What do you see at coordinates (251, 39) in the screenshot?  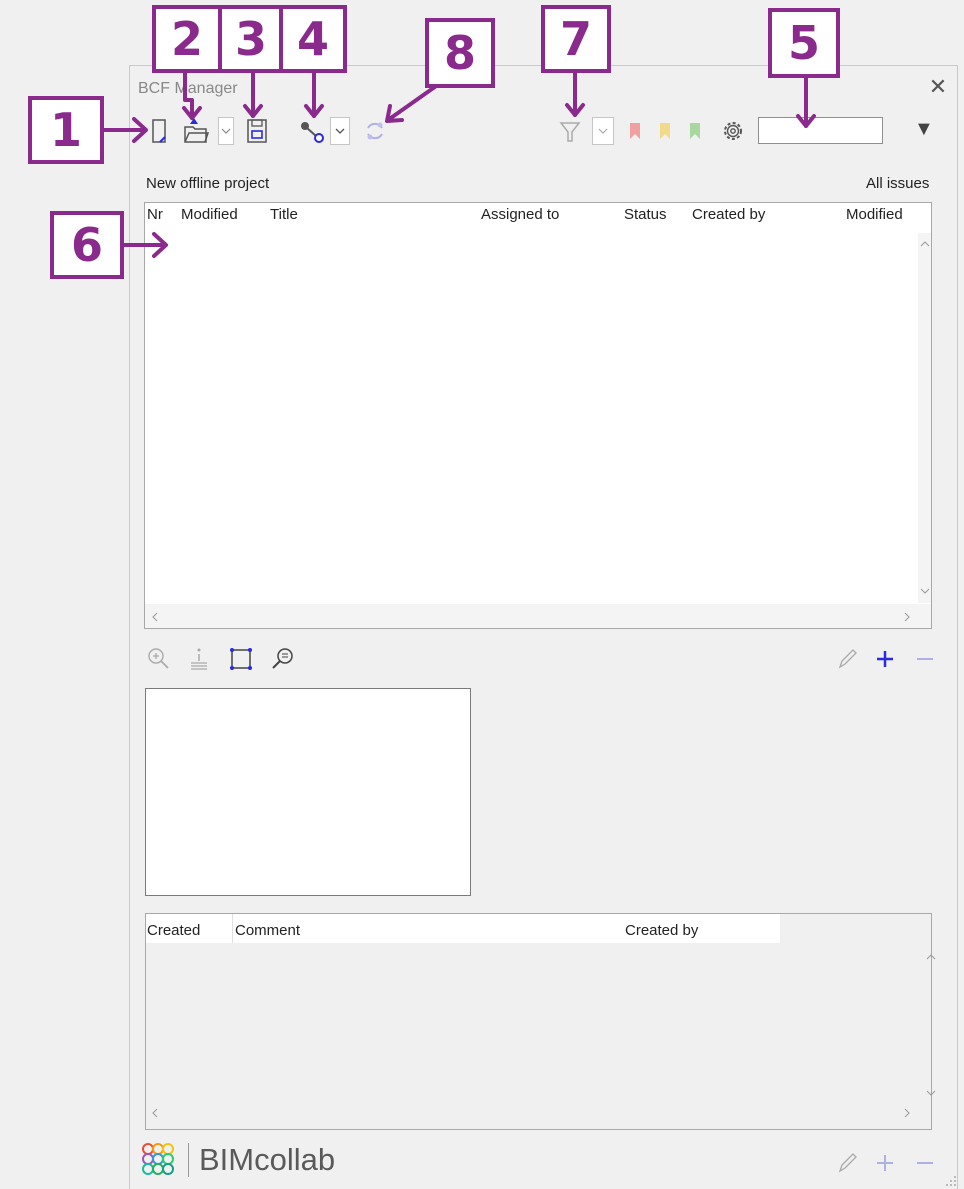 I see `callout-3: 3` at bounding box center [251, 39].